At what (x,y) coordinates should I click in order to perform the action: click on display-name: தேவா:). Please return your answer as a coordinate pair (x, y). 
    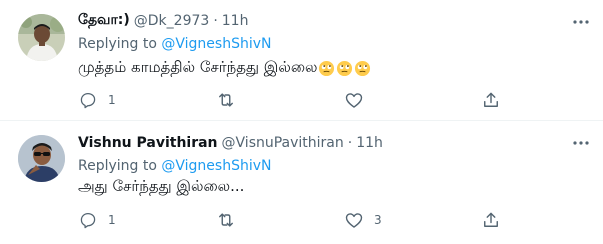
    Looking at the image, I should click on (104, 21).